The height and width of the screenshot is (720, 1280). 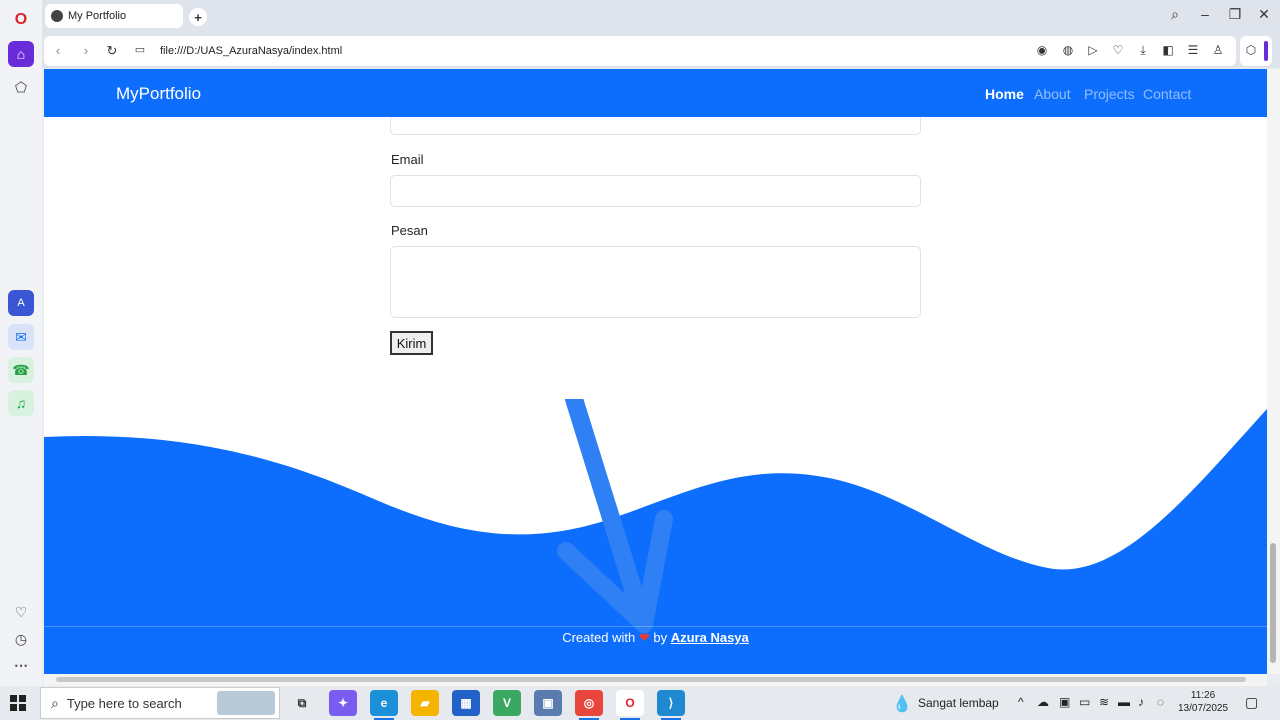 I want to click on search-tabs-icon: ⌕, so click(x=1175, y=14).